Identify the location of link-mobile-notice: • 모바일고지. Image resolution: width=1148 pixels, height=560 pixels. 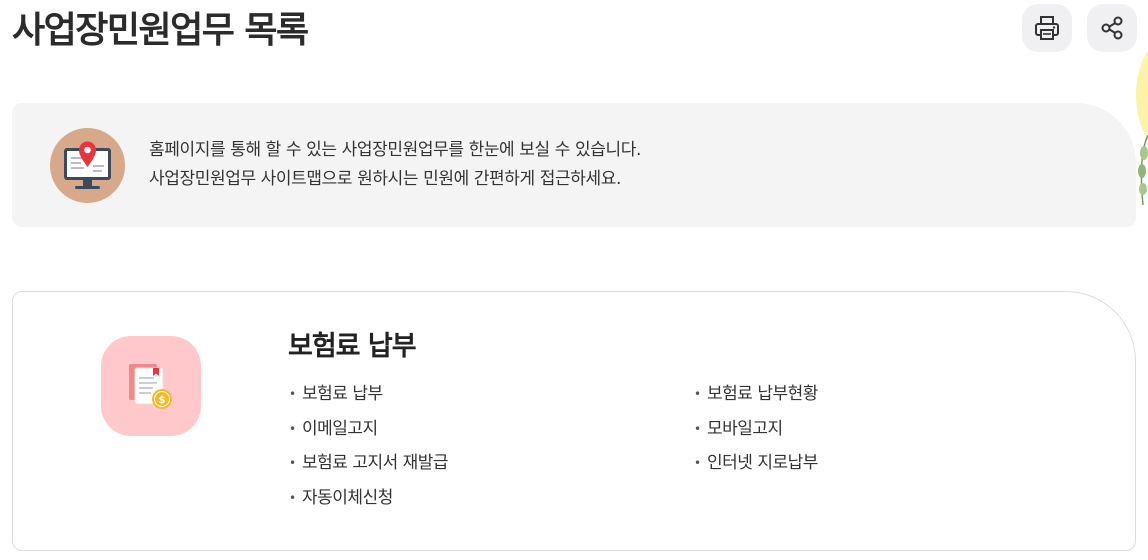
(756, 432).